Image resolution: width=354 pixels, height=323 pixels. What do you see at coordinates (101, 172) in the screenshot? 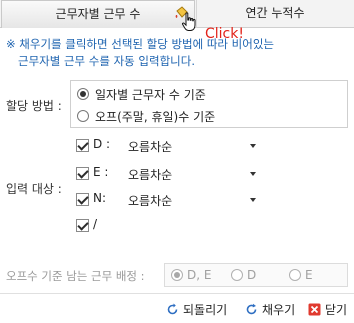
I see `target-e-label: E :` at bounding box center [101, 172].